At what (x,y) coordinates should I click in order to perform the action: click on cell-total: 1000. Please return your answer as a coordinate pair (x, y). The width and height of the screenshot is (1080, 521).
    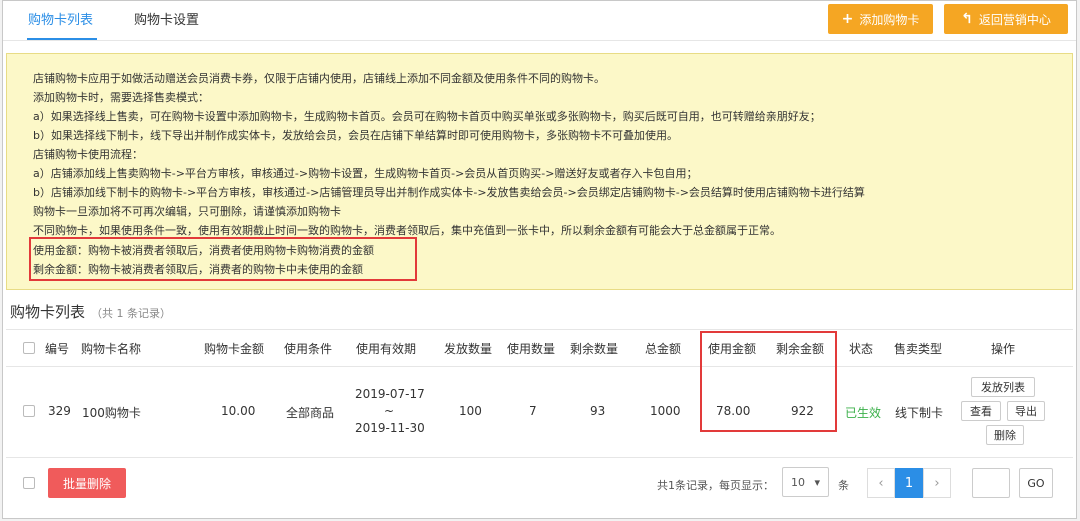
    Looking at the image, I should click on (665, 411).